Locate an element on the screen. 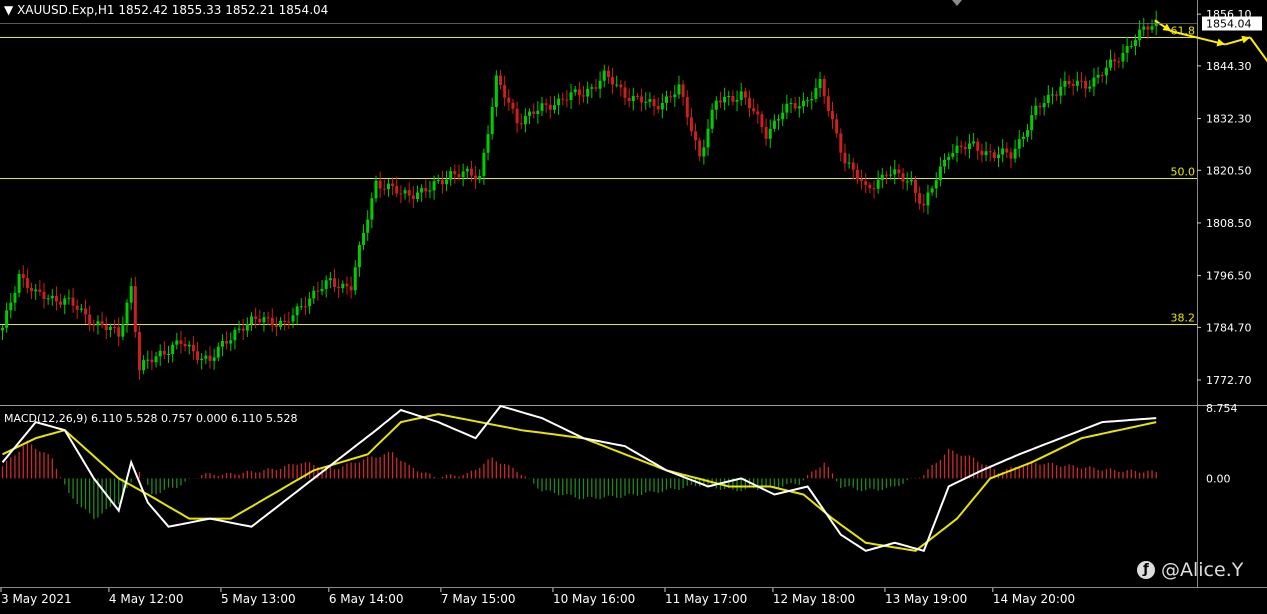  macd-histogram is located at coordinates (579, 480).